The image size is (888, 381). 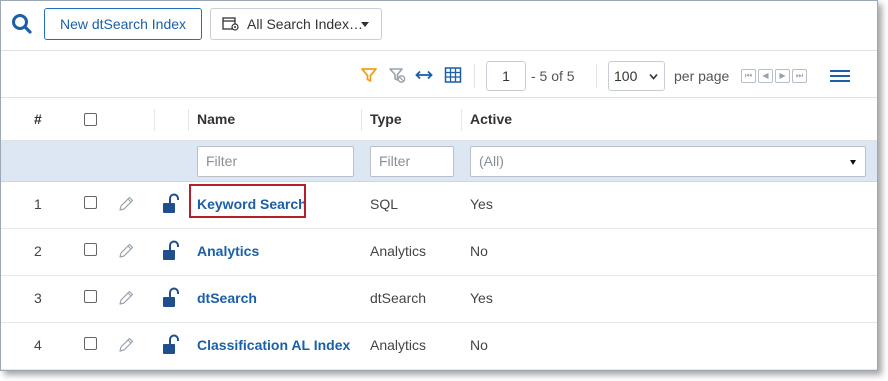 What do you see at coordinates (840, 76) in the screenshot?
I see `hamburger-menu-icon` at bounding box center [840, 76].